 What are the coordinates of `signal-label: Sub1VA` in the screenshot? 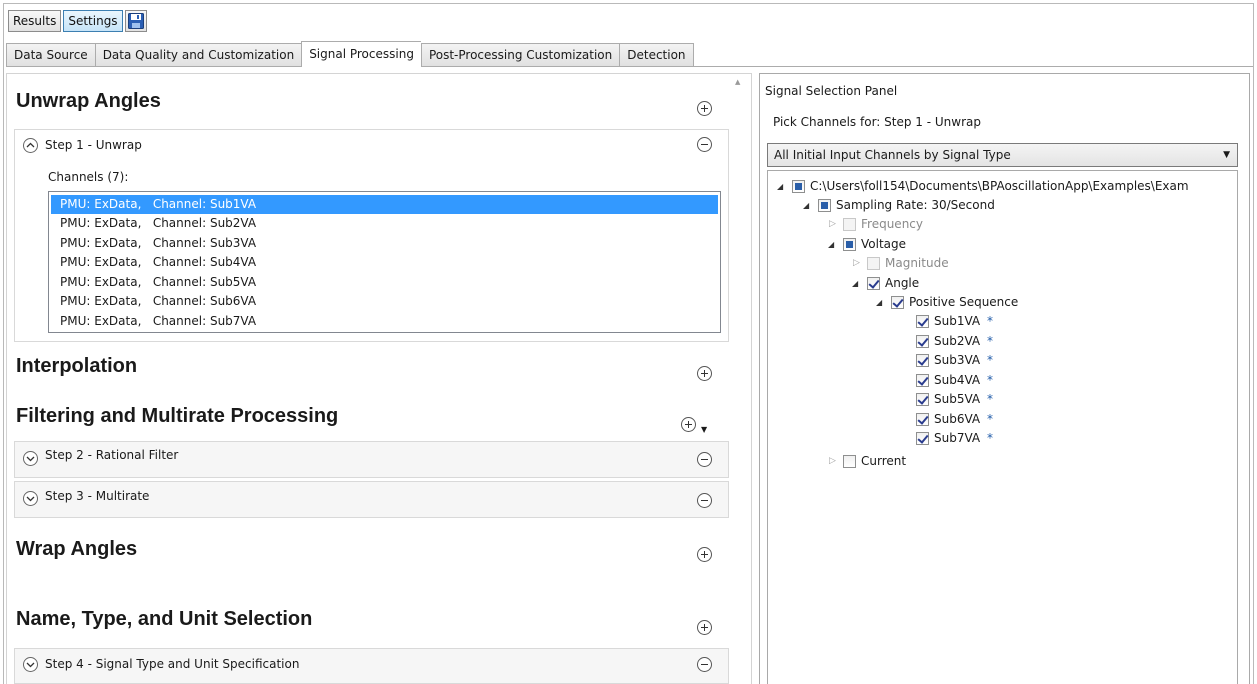 It's located at (957, 321).